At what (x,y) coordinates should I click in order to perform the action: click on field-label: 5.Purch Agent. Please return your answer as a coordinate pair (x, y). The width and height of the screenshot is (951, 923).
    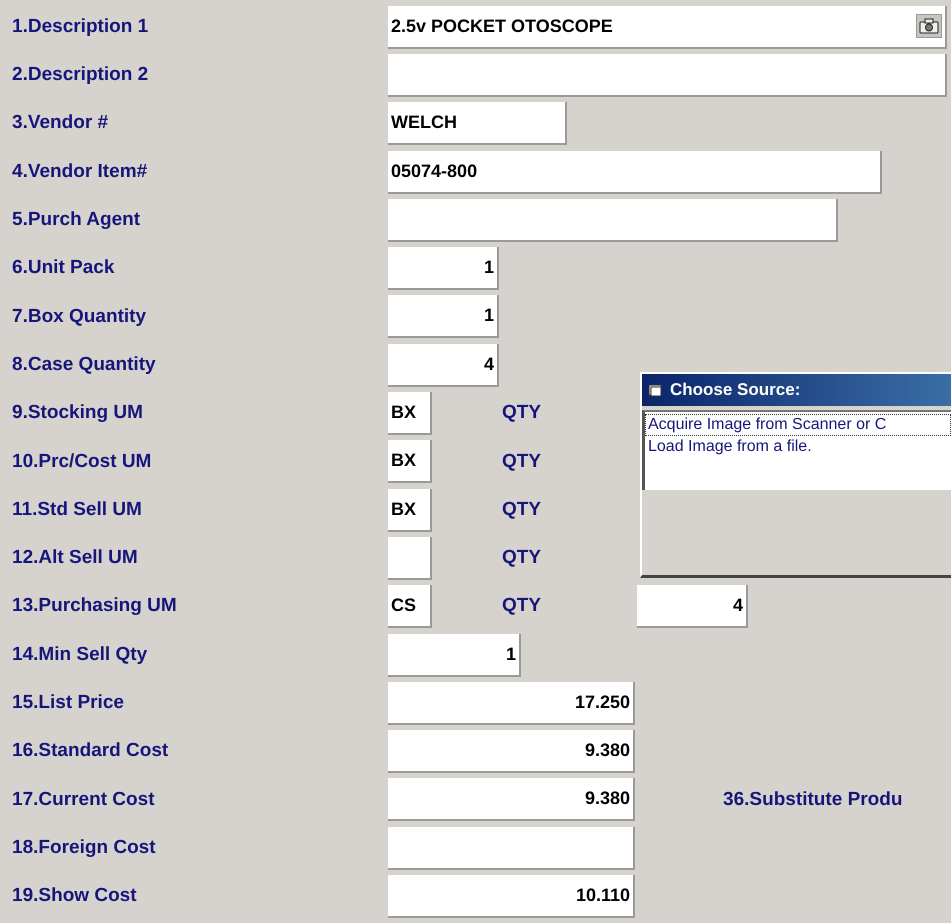
    Looking at the image, I should click on (76, 220).